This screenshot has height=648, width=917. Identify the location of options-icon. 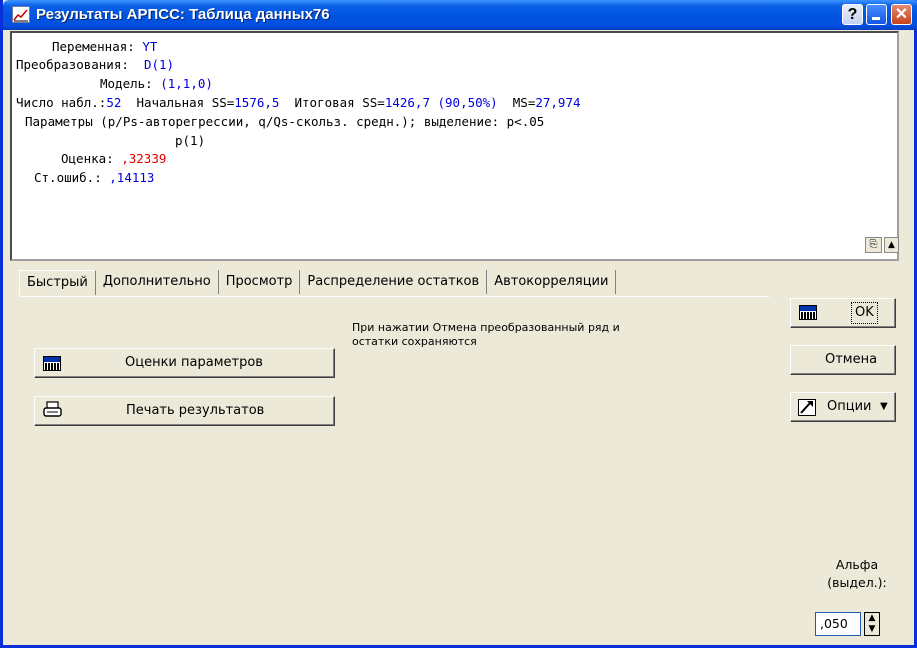
(807, 409).